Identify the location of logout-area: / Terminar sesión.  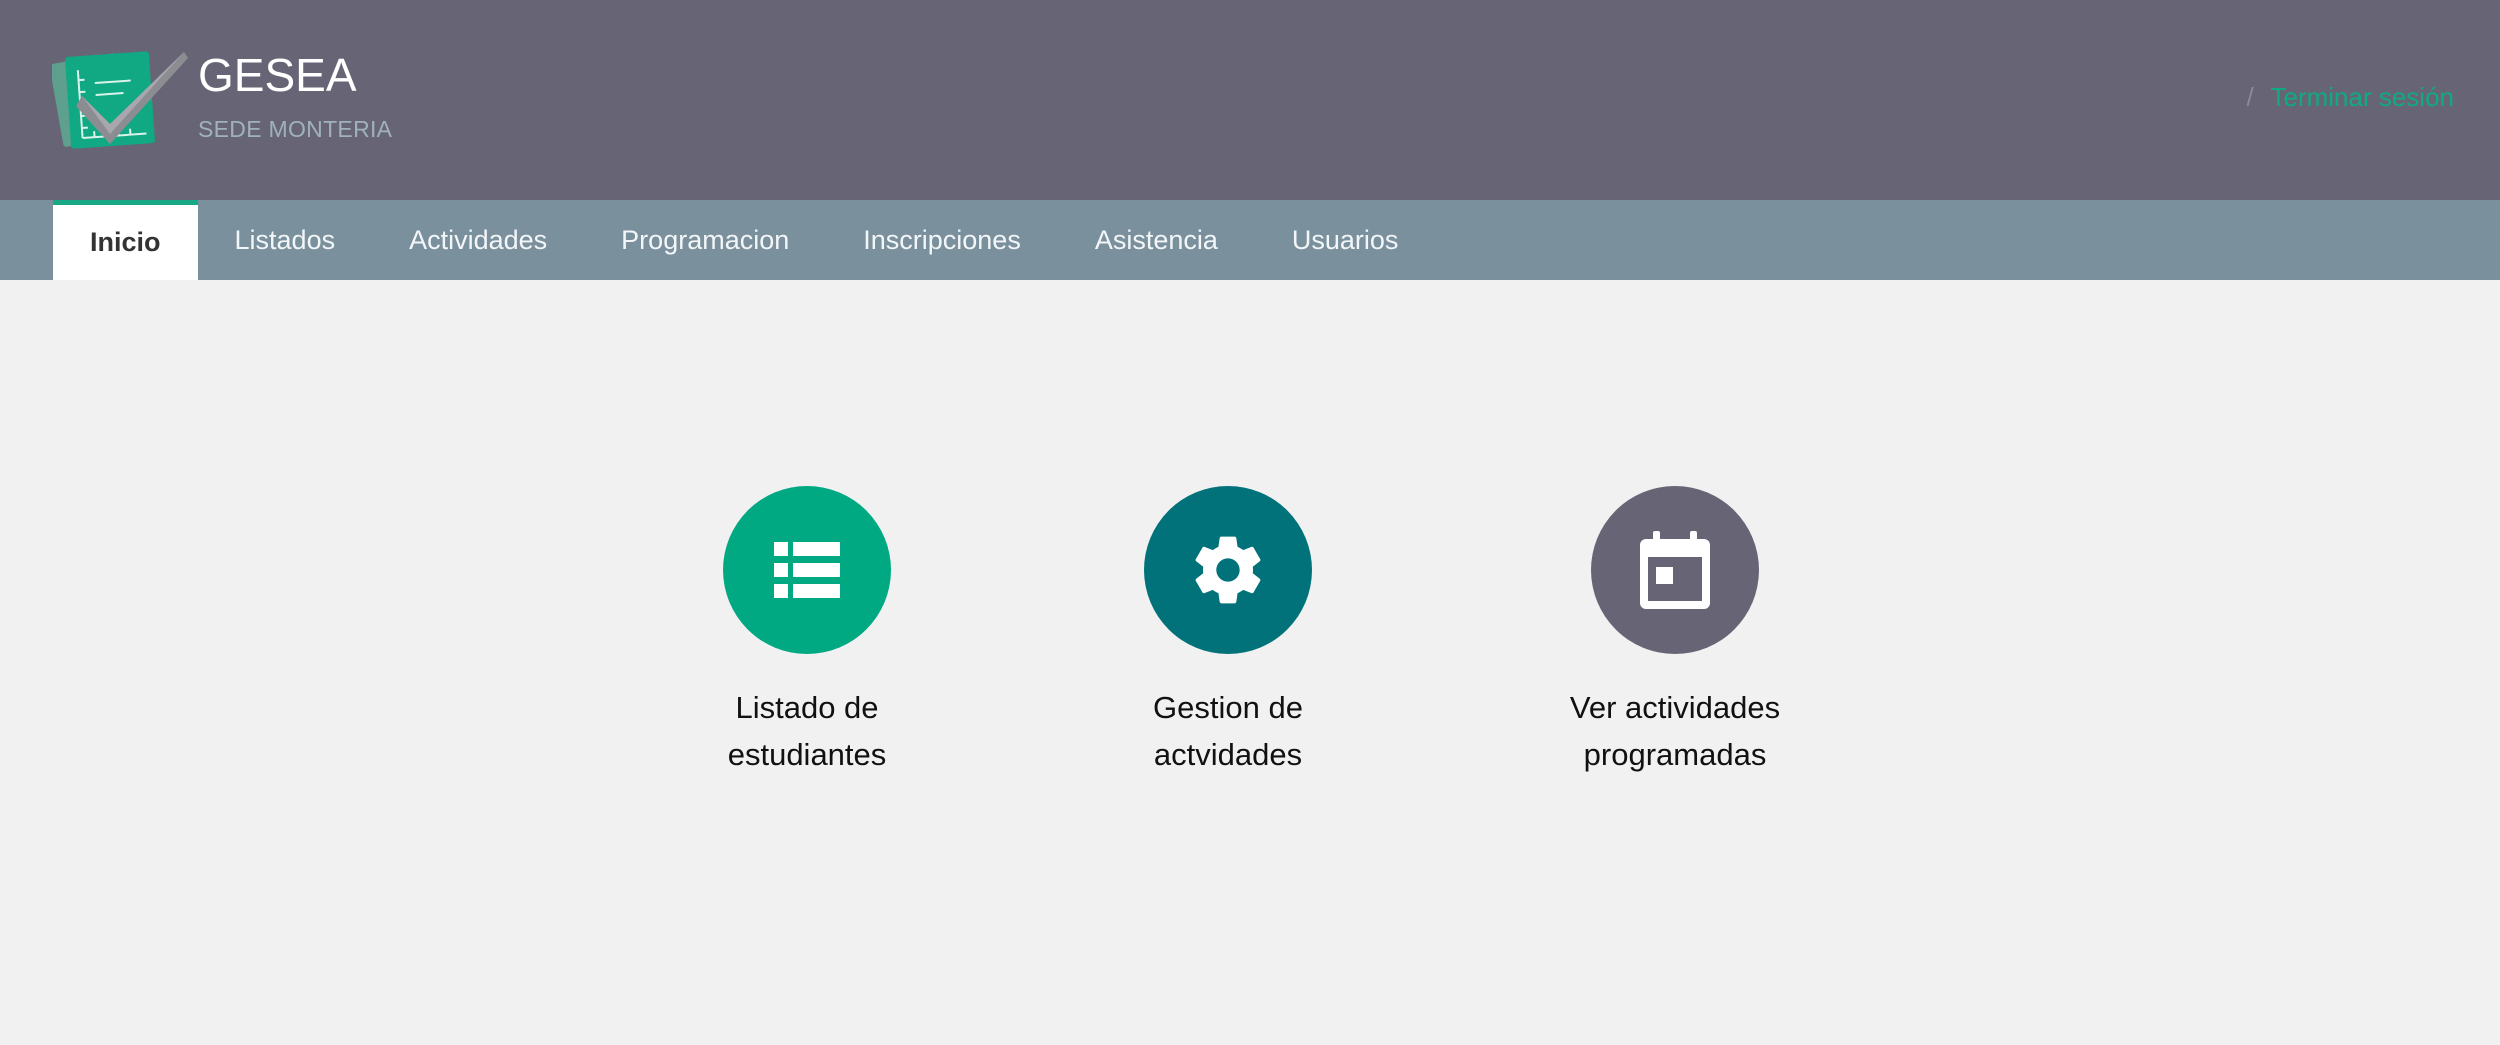
(2350, 97).